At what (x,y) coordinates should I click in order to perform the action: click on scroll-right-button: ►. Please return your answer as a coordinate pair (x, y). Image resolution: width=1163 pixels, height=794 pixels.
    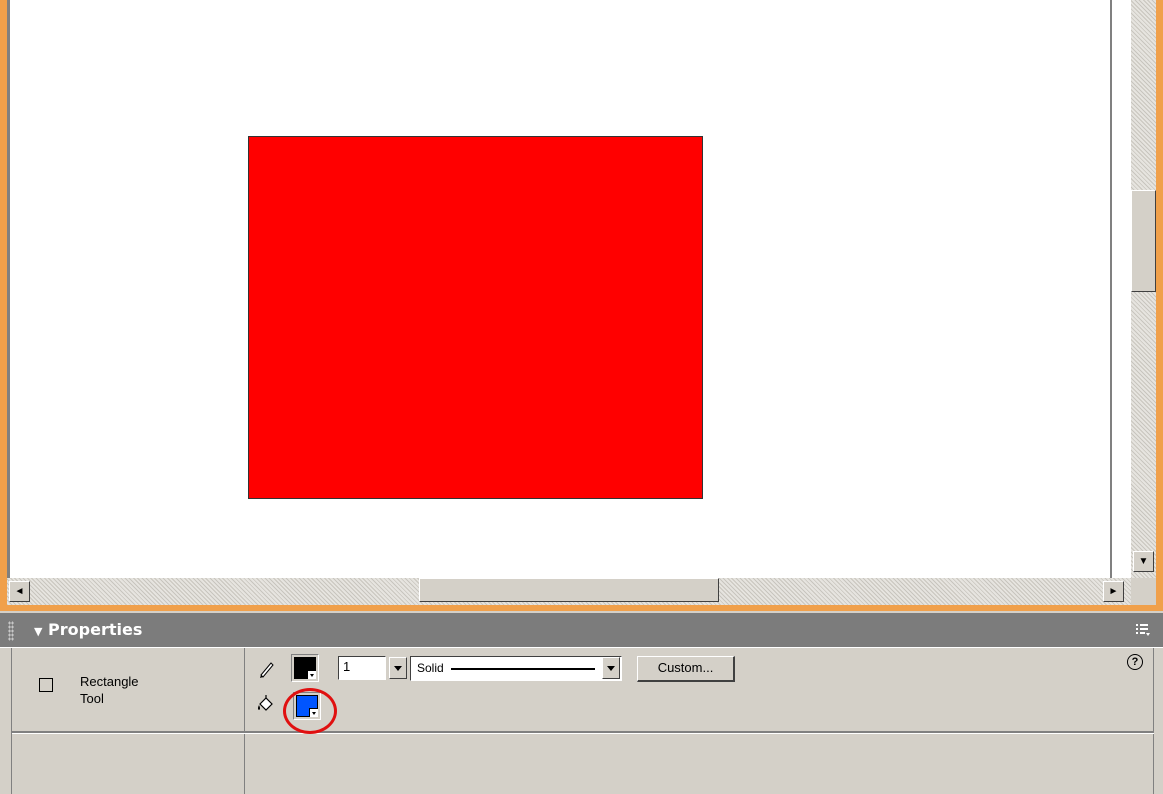
    Looking at the image, I should click on (1113, 591).